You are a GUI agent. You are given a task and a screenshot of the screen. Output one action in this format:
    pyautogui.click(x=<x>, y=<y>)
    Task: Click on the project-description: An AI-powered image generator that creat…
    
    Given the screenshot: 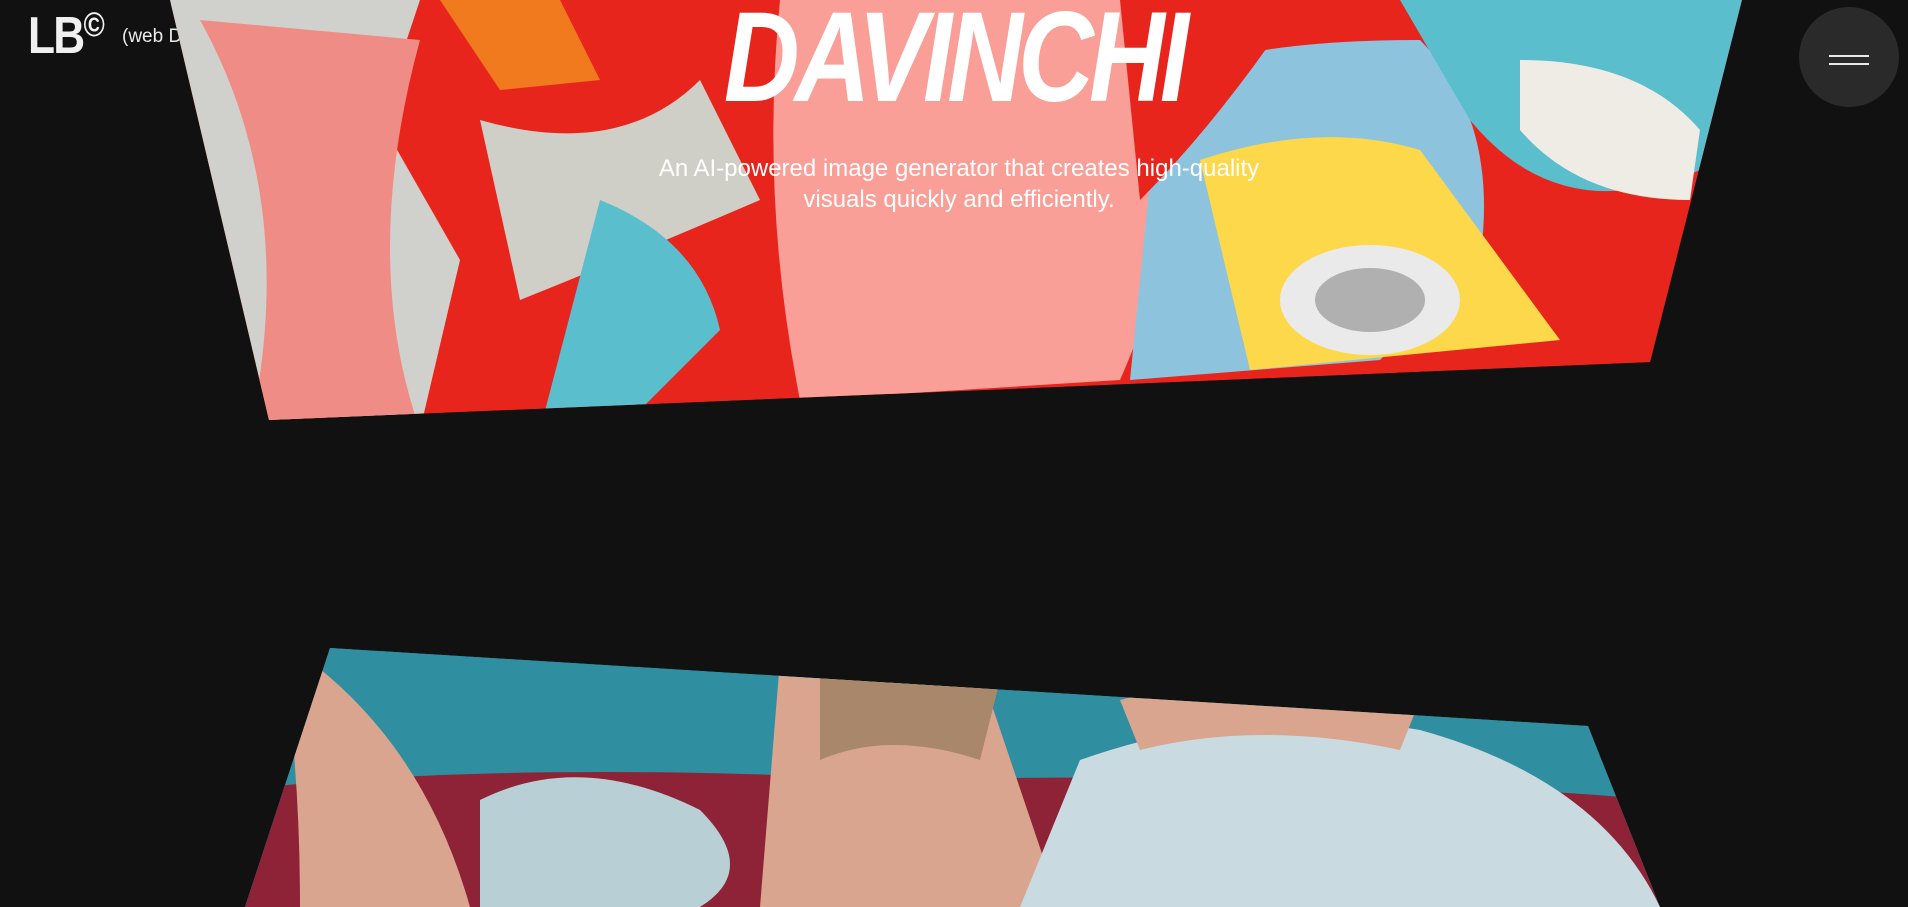 What is the action you would take?
    pyautogui.click(x=956, y=184)
    